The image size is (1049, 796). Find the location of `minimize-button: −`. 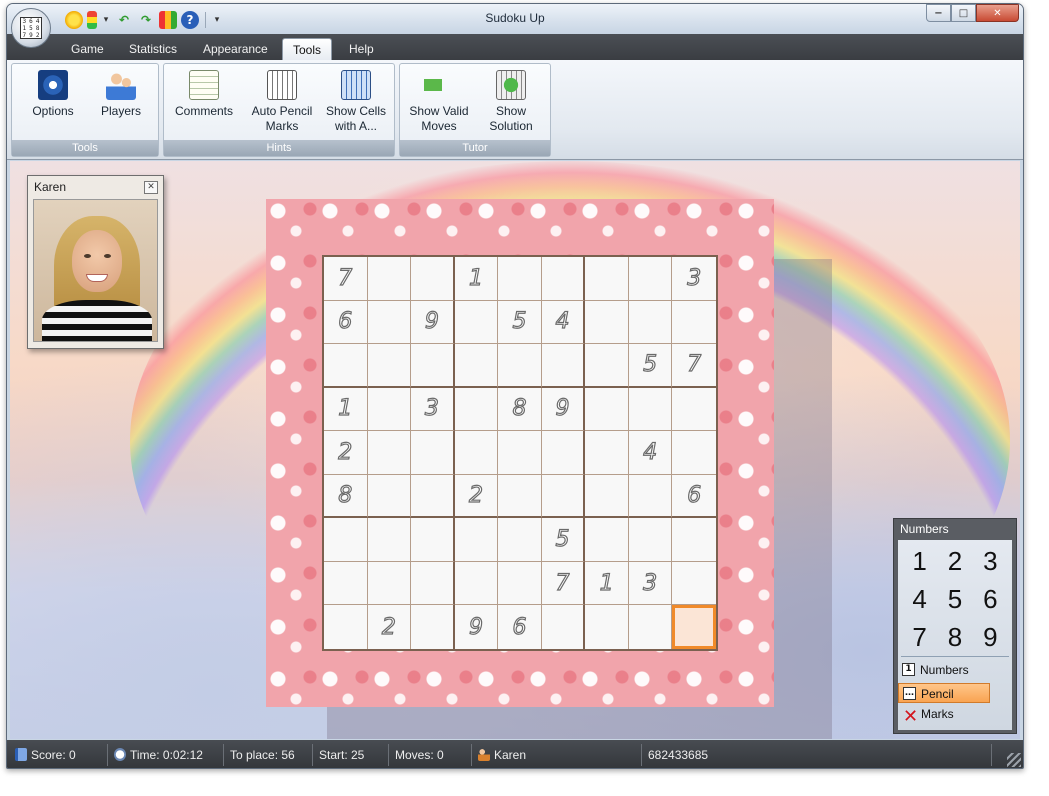

minimize-button: − is located at coordinates (938, 13).